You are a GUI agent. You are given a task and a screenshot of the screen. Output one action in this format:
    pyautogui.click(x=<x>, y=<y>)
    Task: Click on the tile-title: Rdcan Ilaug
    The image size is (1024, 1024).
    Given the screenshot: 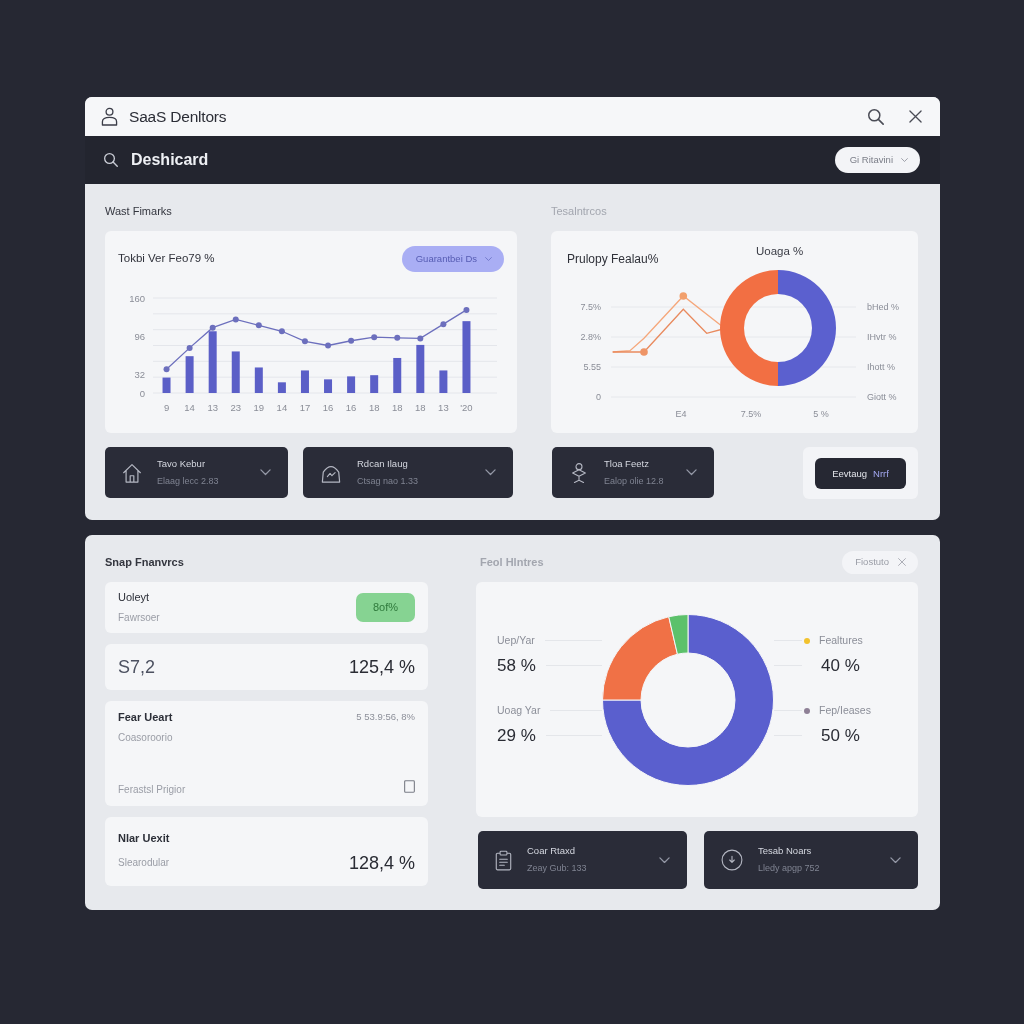 What is the action you would take?
    pyautogui.click(x=383, y=463)
    